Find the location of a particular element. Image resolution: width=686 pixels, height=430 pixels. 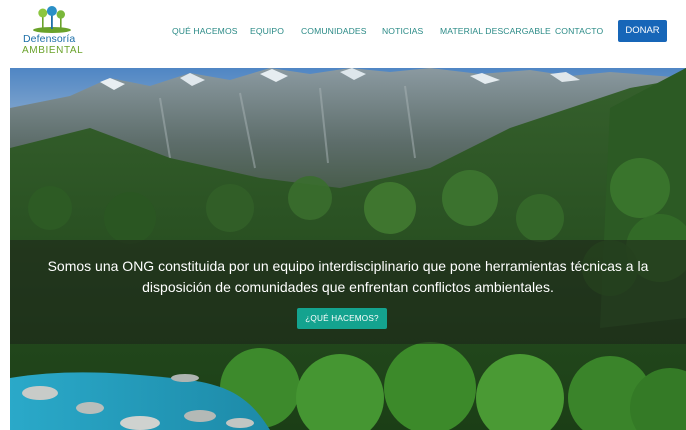

donate-button: DONAR is located at coordinates (642, 31).